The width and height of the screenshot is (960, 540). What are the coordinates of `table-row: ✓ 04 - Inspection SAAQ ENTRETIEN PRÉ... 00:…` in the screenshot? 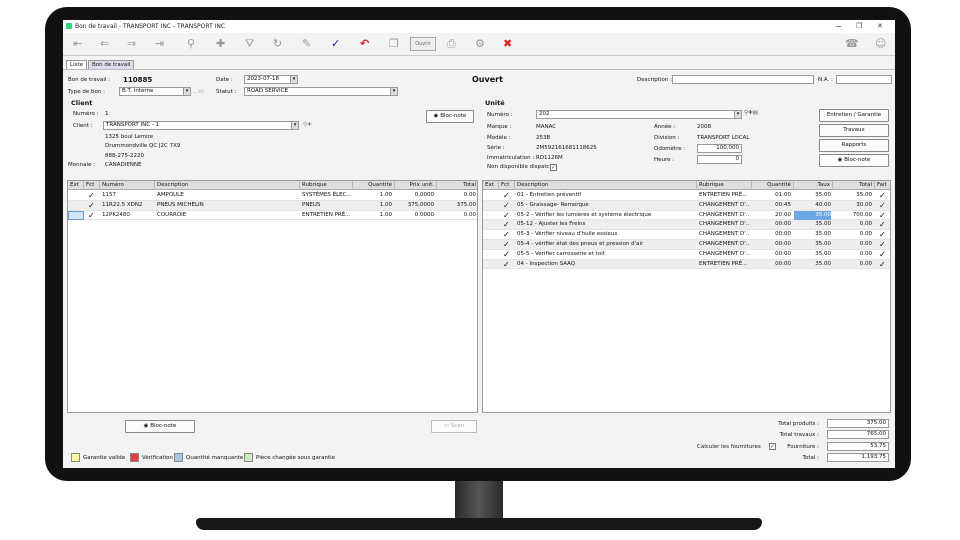 It's located at (686, 264).